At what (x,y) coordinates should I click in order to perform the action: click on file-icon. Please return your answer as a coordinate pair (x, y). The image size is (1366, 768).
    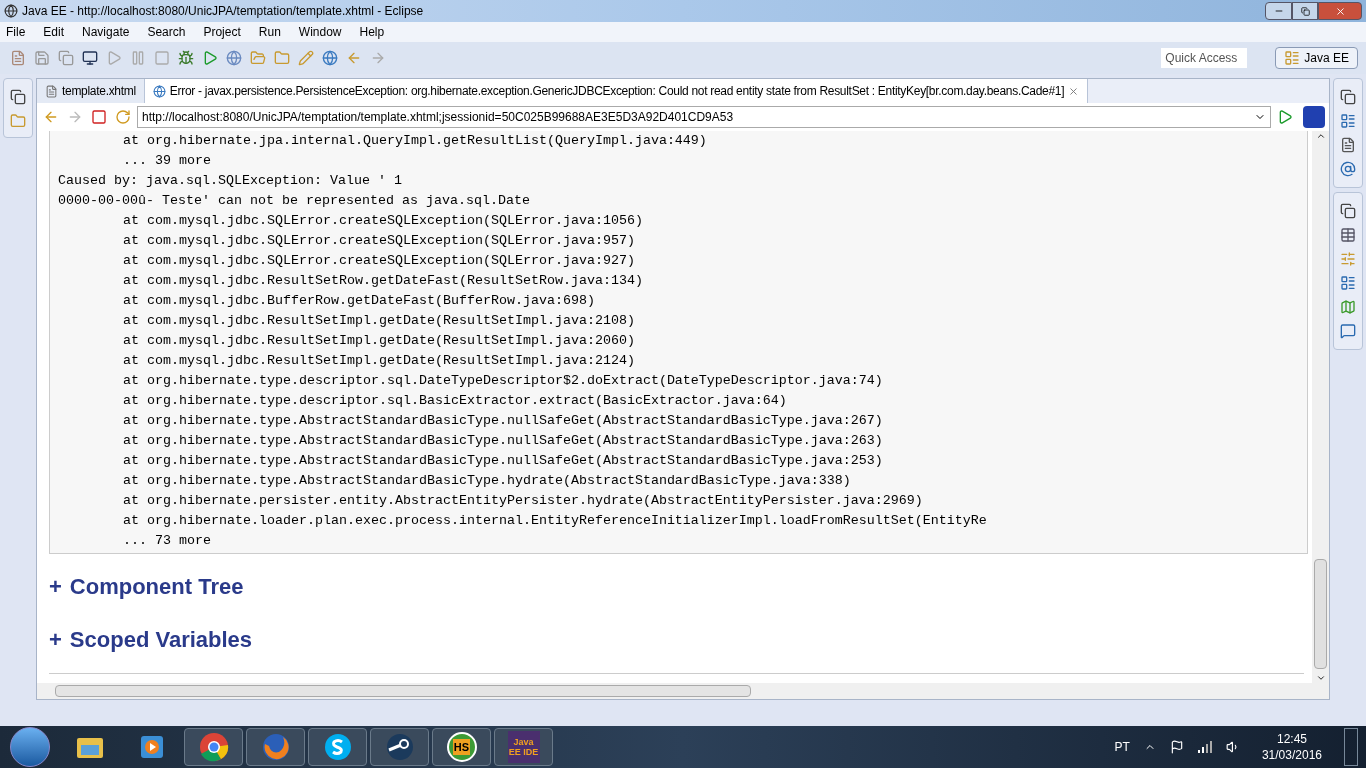
    Looking at the image, I should click on (51, 91).